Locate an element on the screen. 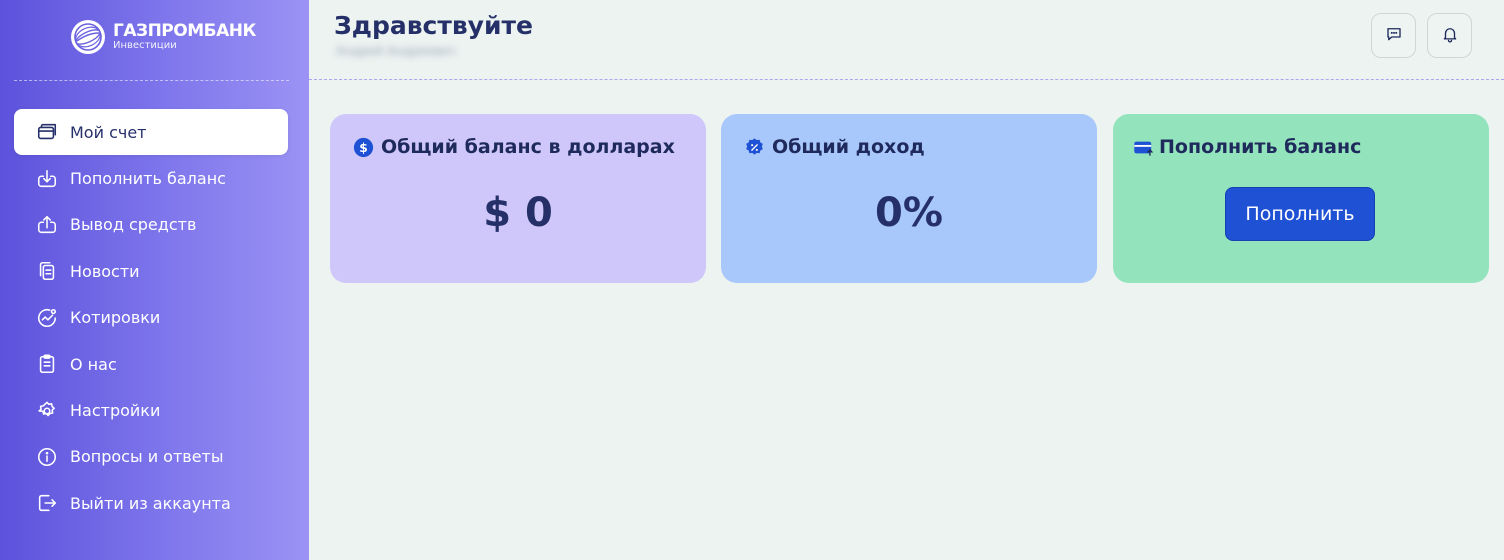  sidebar-item-label: О нас is located at coordinates (93, 364).